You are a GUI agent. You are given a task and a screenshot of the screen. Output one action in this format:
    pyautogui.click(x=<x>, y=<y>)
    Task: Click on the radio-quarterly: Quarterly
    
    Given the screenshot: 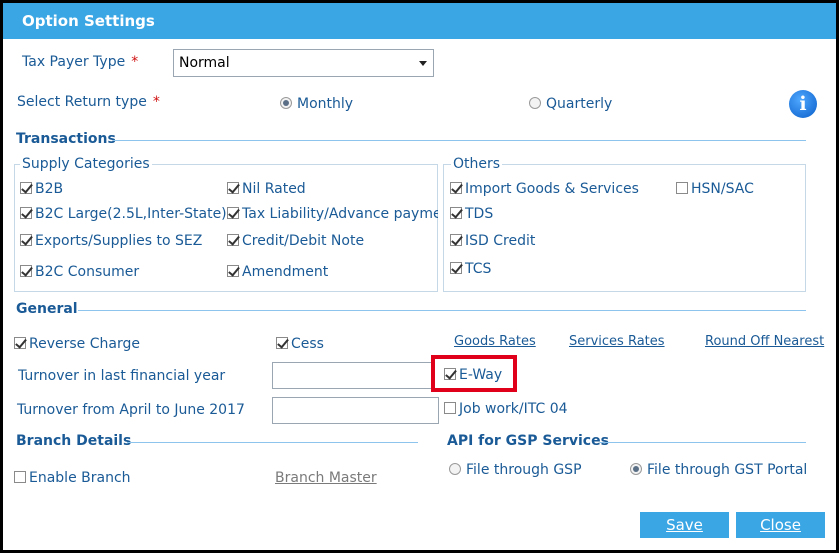 What is the action you would take?
    pyautogui.click(x=570, y=104)
    